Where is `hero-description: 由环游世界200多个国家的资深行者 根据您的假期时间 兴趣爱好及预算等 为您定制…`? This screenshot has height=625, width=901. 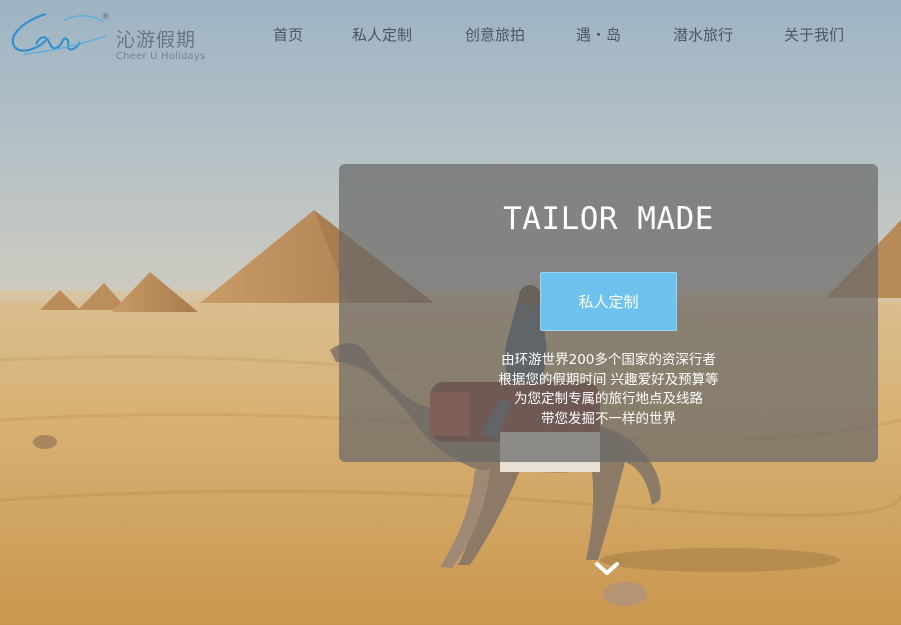
hero-description: 由环游世界200多个国家的资深行者 根据您的假期时间 兴趣爱好及预算等 为您定制… is located at coordinates (608, 390).